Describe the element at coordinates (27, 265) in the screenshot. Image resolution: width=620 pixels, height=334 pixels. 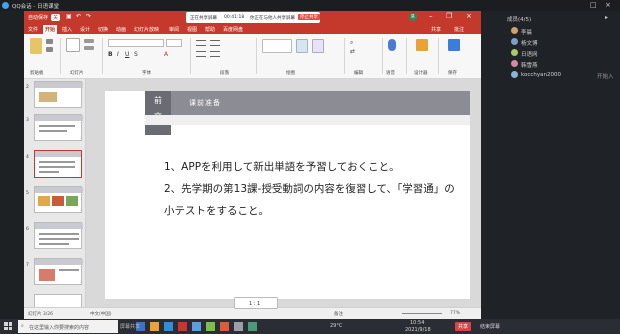
I see `thumb-number: 7` at that location.